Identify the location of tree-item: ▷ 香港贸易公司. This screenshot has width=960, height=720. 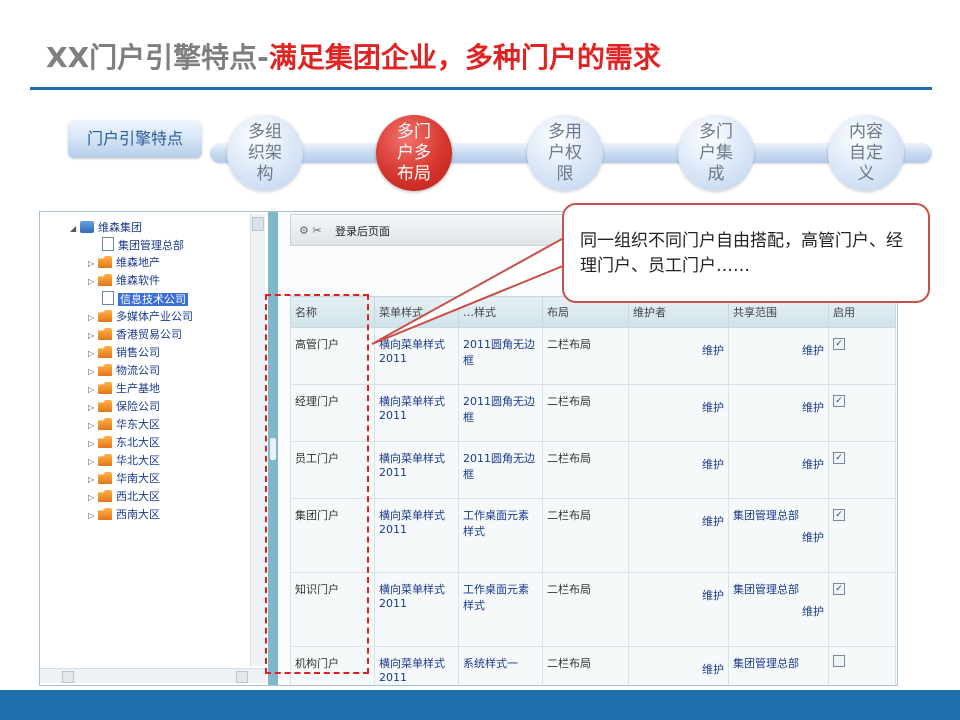
(135, 335).